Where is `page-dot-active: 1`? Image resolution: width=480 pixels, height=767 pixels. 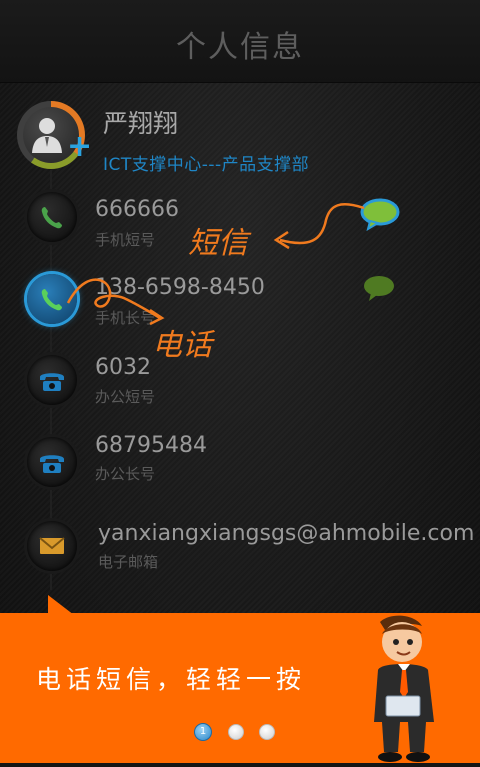 page-dot-active: 1 is located at coordinates (203, 732).